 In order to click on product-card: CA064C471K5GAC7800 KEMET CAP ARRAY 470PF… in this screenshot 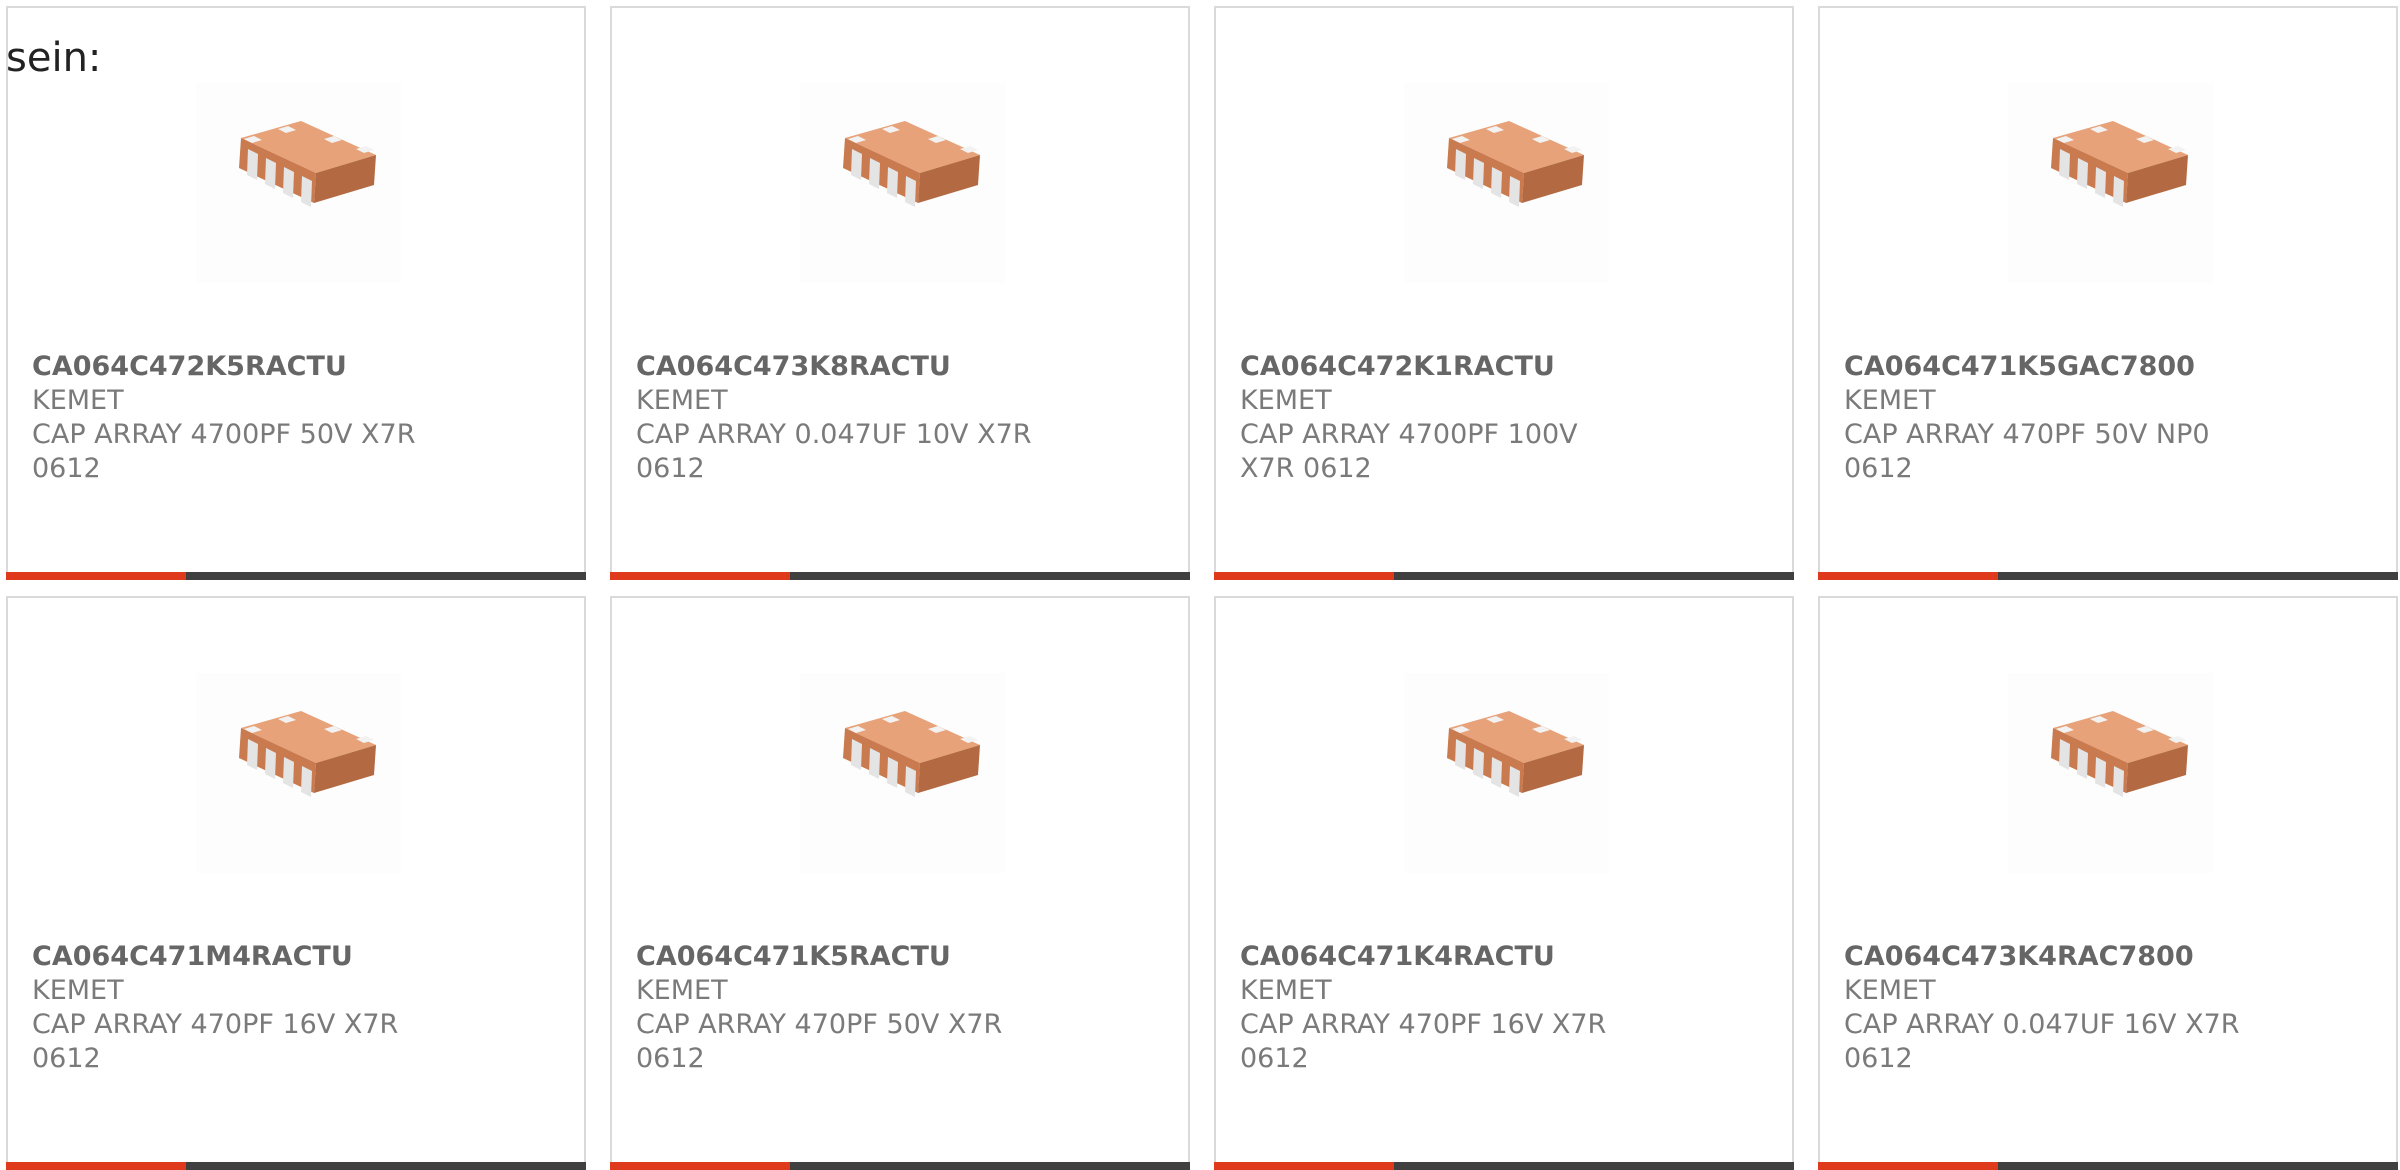, I will do `click(2108, 293)`.